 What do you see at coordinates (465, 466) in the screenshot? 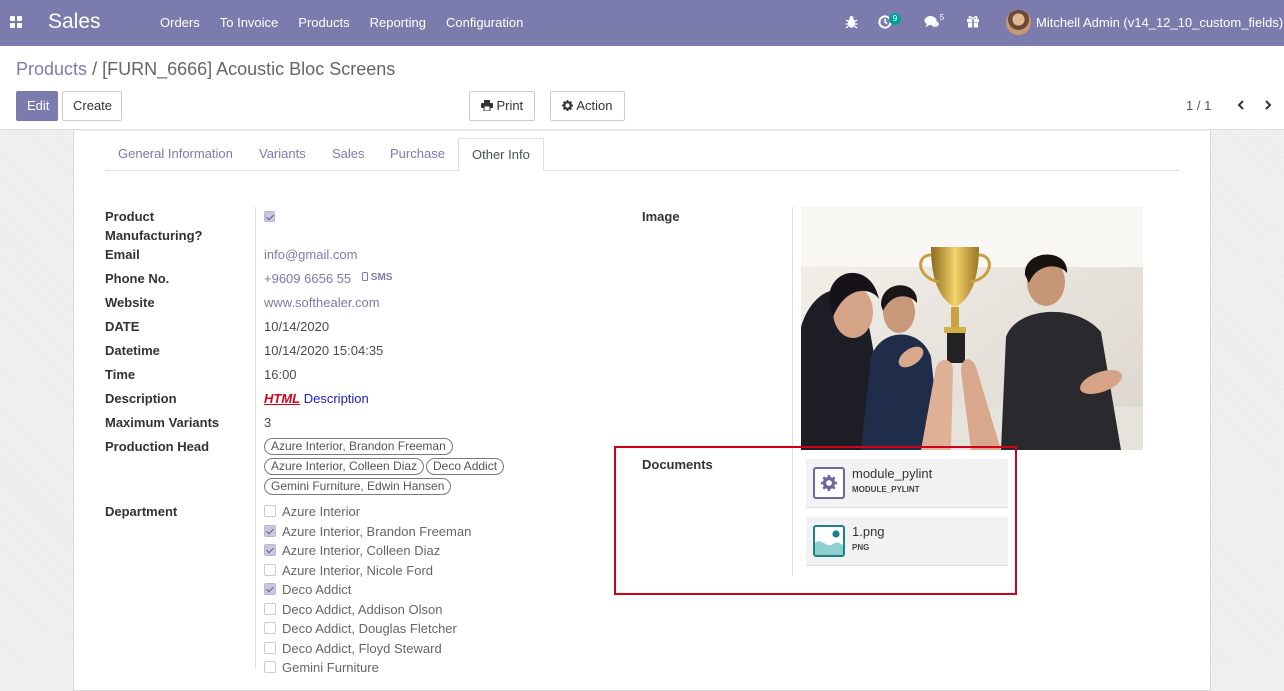
I see `production-head-tag: Deco Addict` at bounding box center [465, 466].